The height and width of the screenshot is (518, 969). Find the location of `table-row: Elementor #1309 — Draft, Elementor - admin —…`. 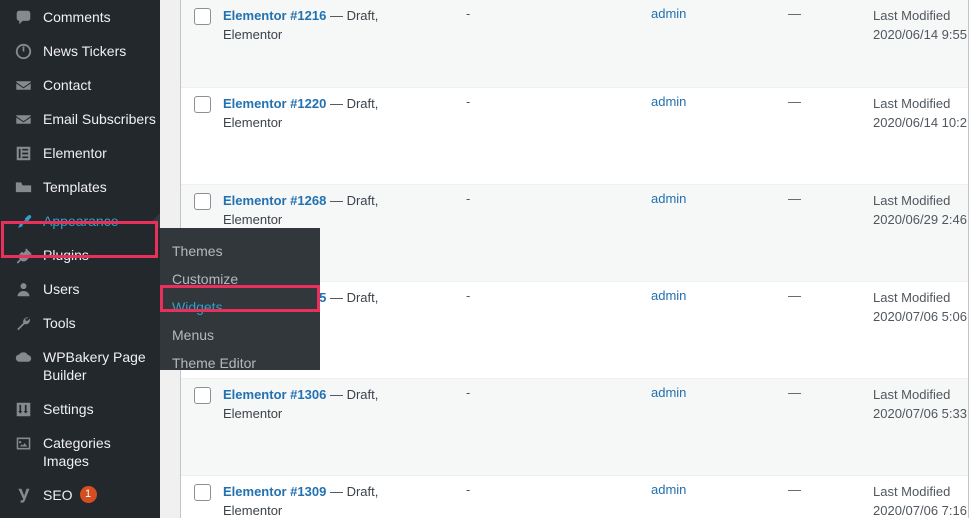

table-row: Elementor #1309 — Draft, Elementor - admin —… is located at coordinates (574, 497).